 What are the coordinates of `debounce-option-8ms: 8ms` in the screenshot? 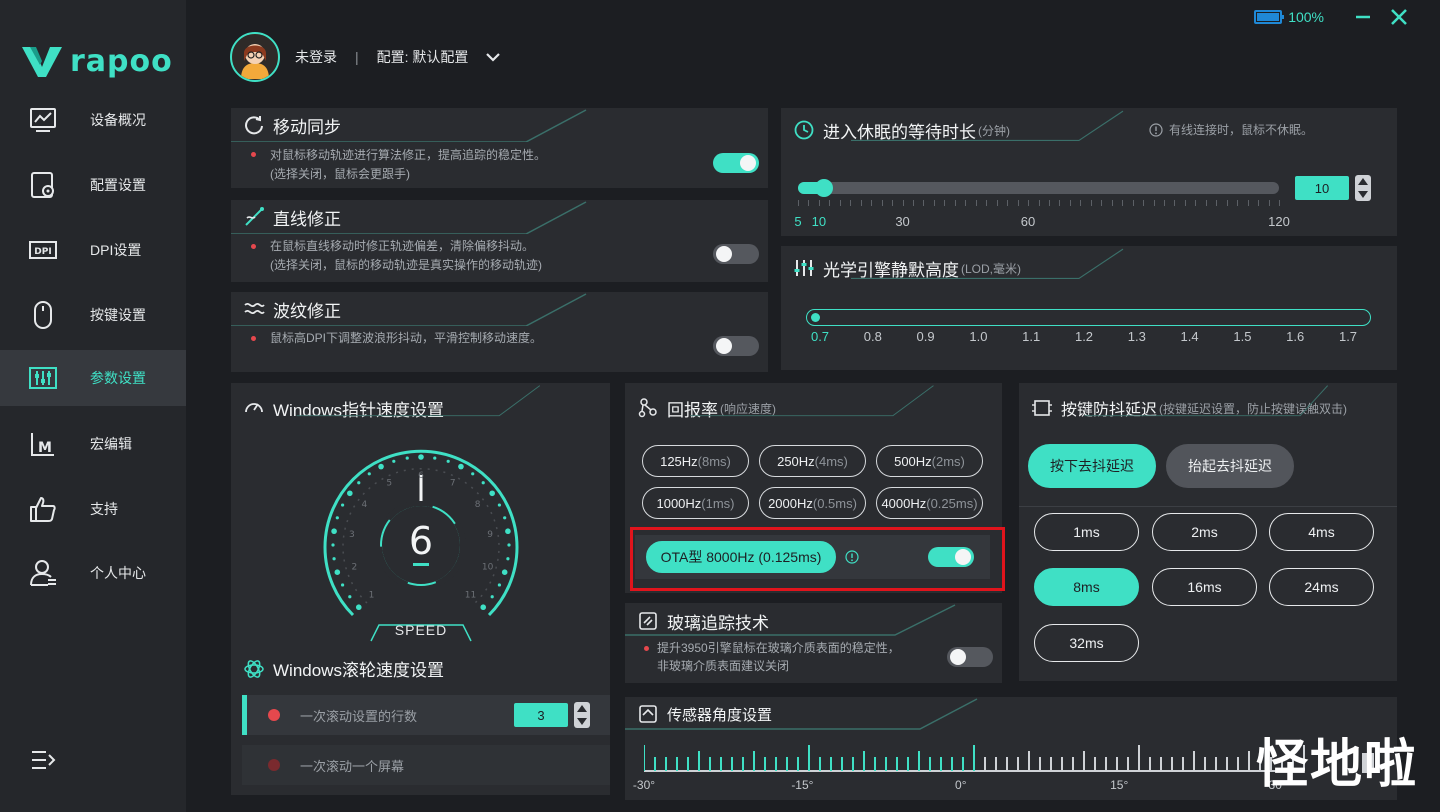 It's located at (1086, 587).